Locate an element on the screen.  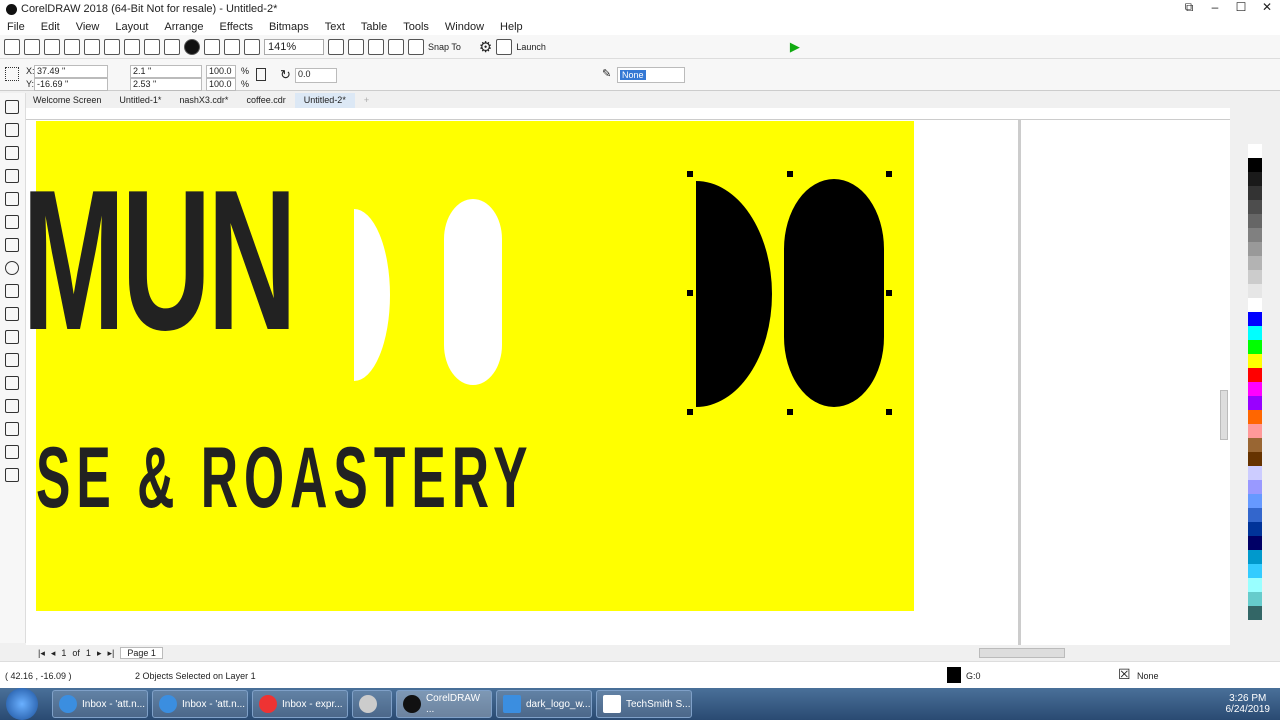
width-field: 2.1 " is located at coordinates (166, 71).